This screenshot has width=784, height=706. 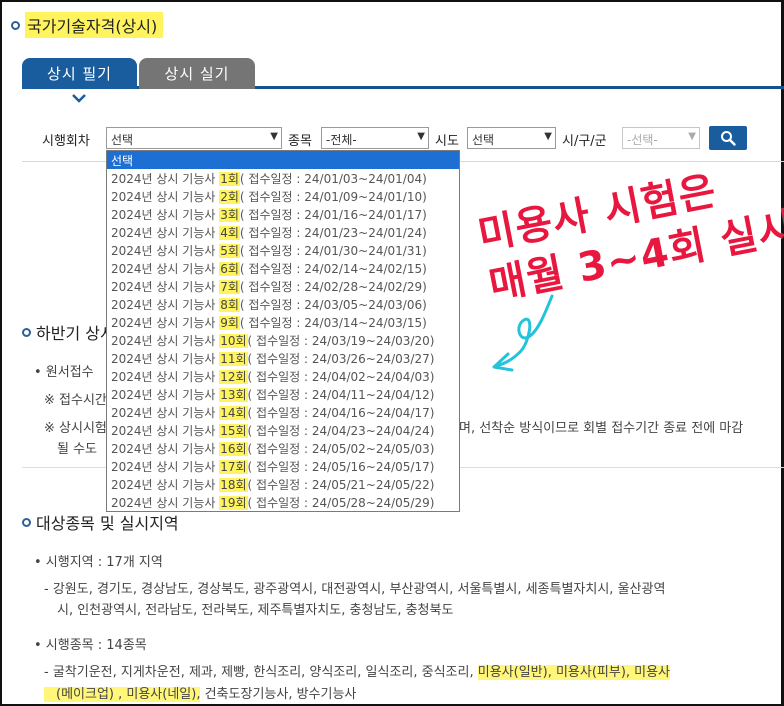 I want to click on option-round: 16회, so click(x=233, y=449).